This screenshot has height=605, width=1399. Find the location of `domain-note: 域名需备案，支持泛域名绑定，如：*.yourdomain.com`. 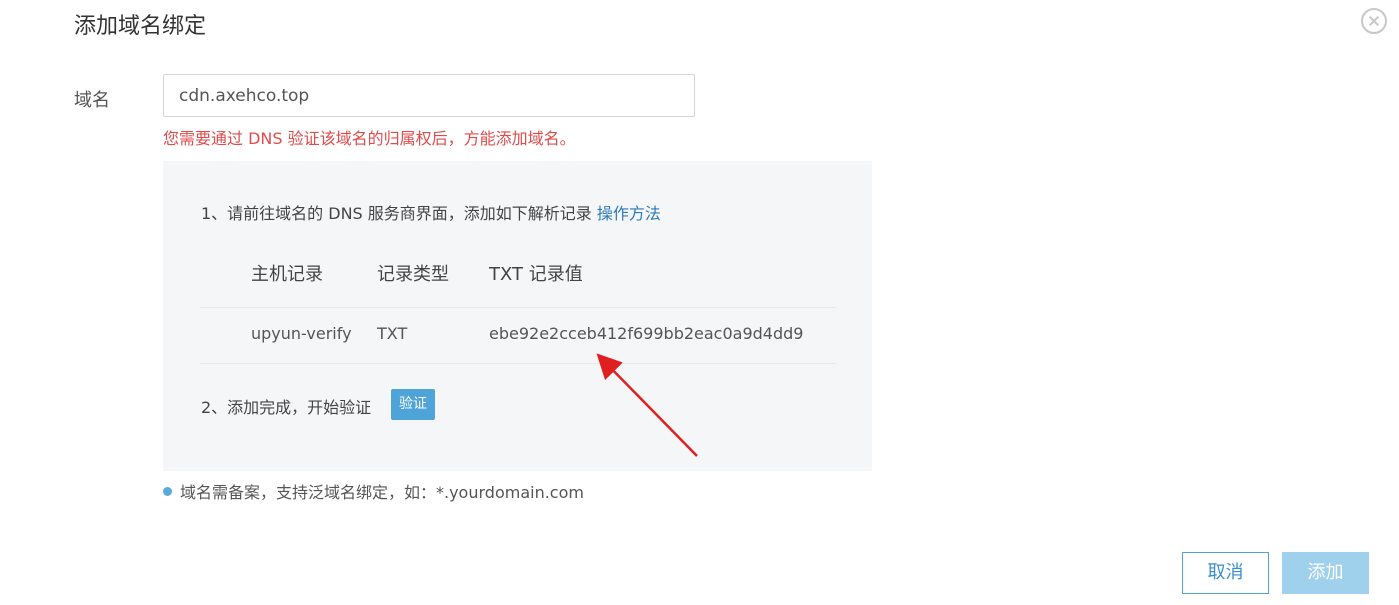

domain-note: 域名需备案，支持泛域名绑定，如：*.yourdomain.com is located at coordinates (373, 491).